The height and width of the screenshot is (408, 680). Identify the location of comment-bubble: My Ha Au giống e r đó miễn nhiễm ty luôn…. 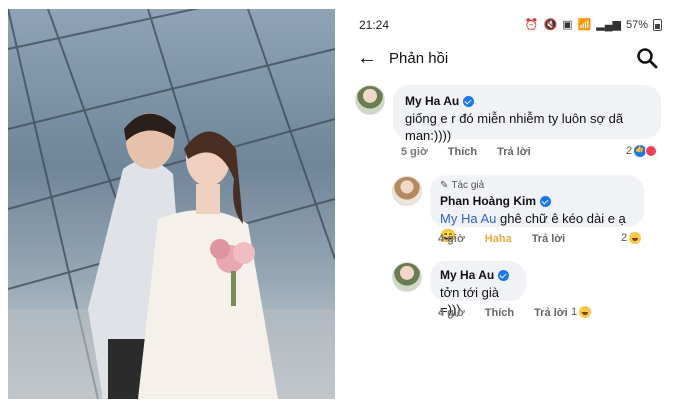
(527, 114).